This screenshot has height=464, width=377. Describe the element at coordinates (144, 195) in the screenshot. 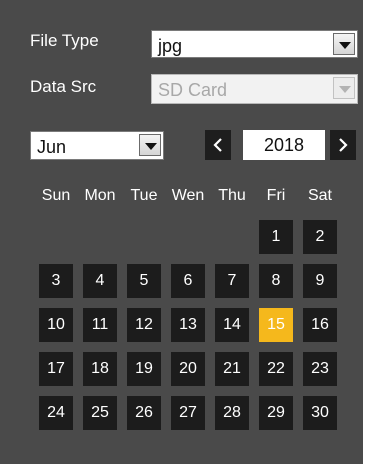

I see `weekday-label: Tue` at that location.